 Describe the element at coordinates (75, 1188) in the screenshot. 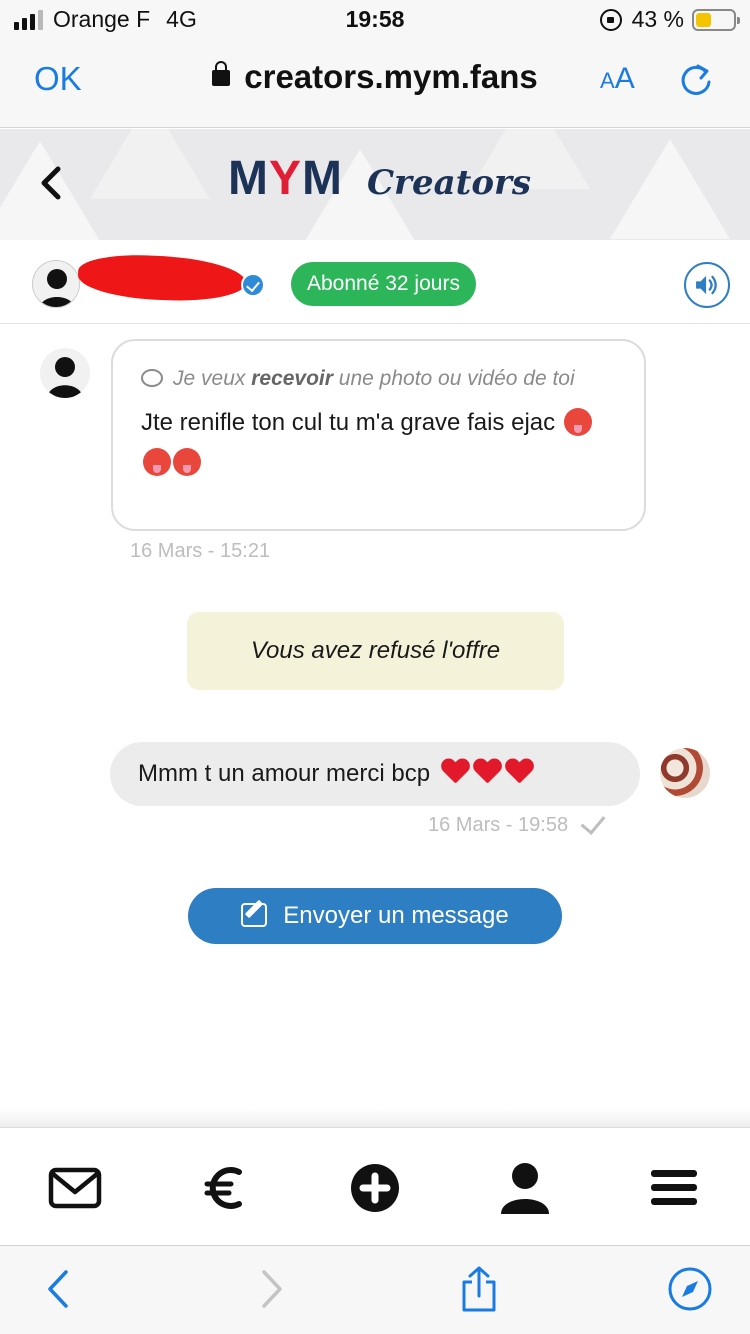

I see `mail-icon` at that location.